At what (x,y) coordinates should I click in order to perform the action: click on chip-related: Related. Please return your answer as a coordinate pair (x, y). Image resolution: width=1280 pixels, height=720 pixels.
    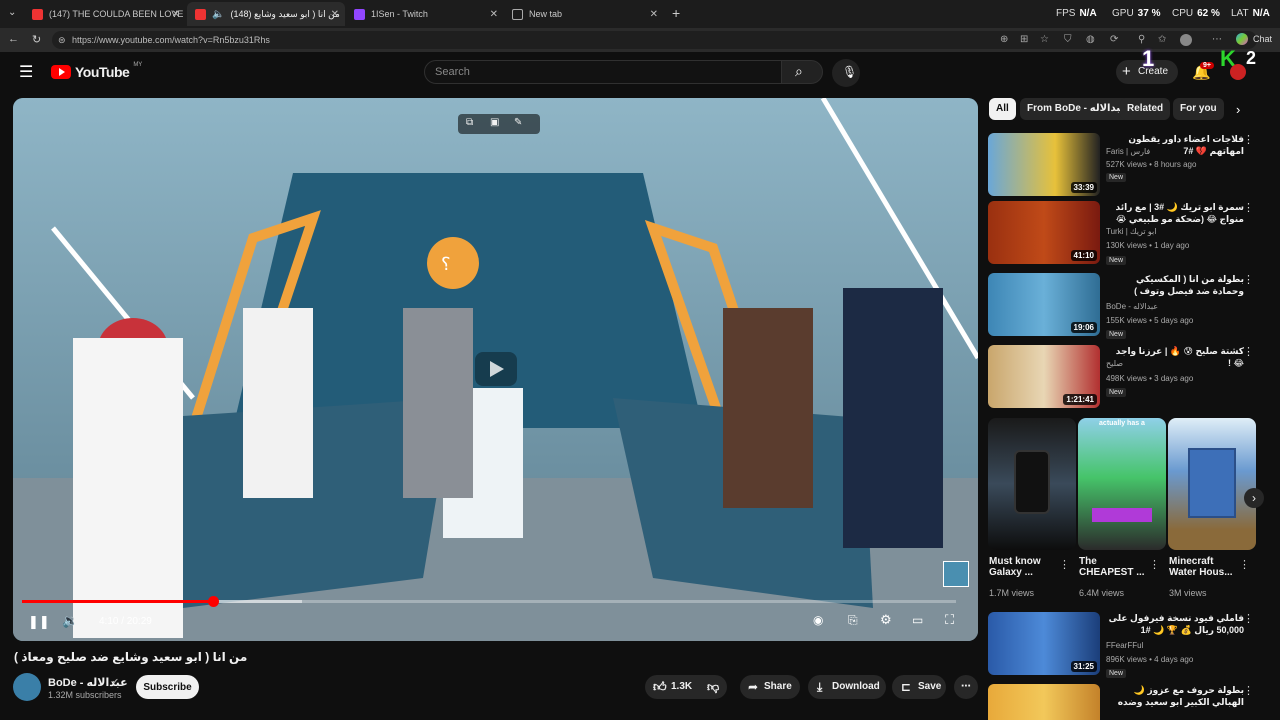
    Looking at the image, I should click on (1145, 109).